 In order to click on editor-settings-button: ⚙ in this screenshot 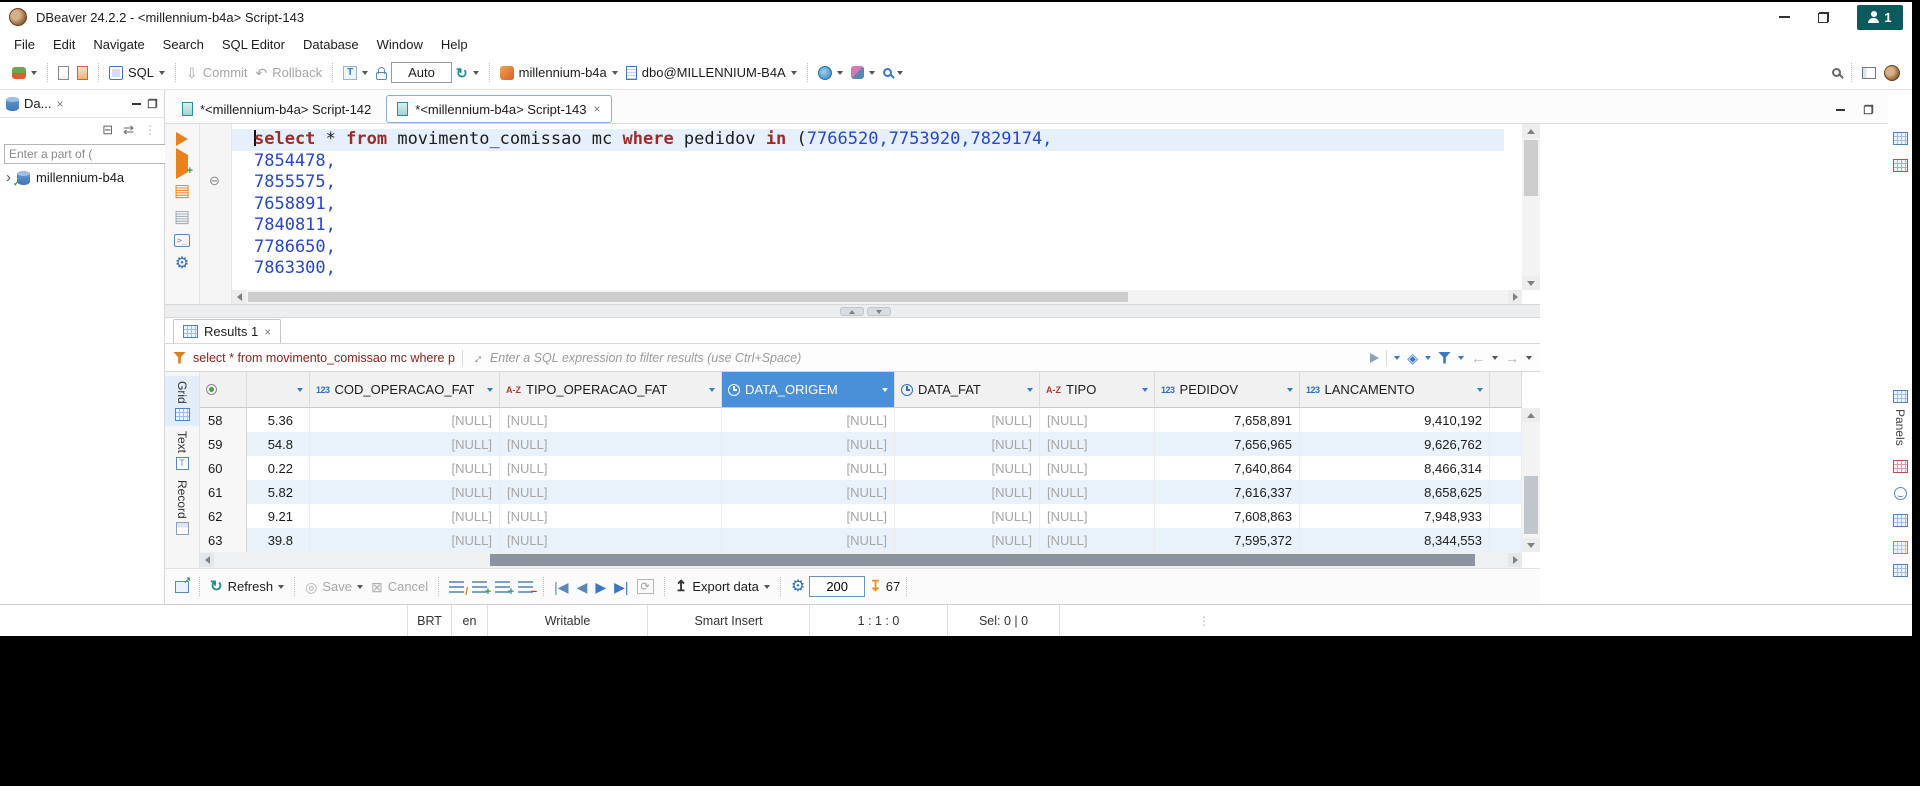, I will do `click(182, 264)`.